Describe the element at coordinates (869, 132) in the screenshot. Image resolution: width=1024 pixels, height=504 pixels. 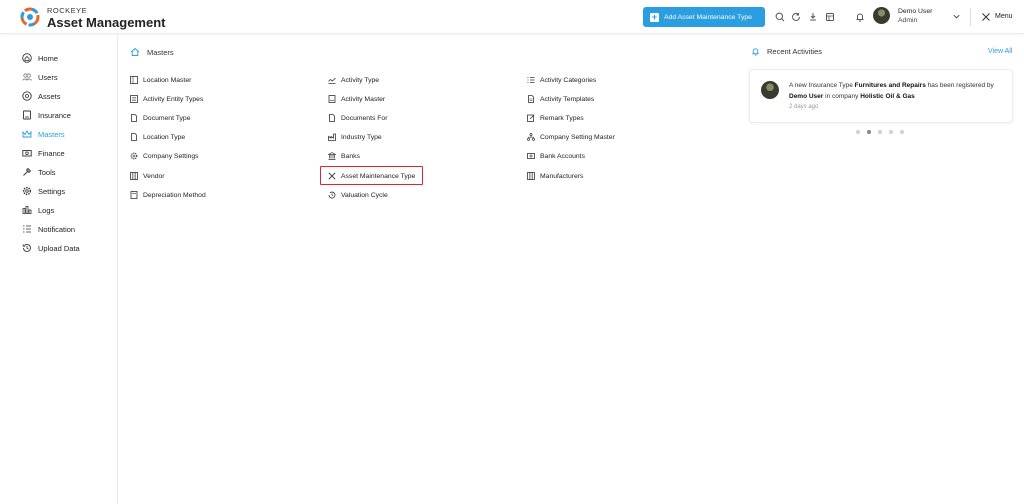
I see `carousel-dot-active` at that location.